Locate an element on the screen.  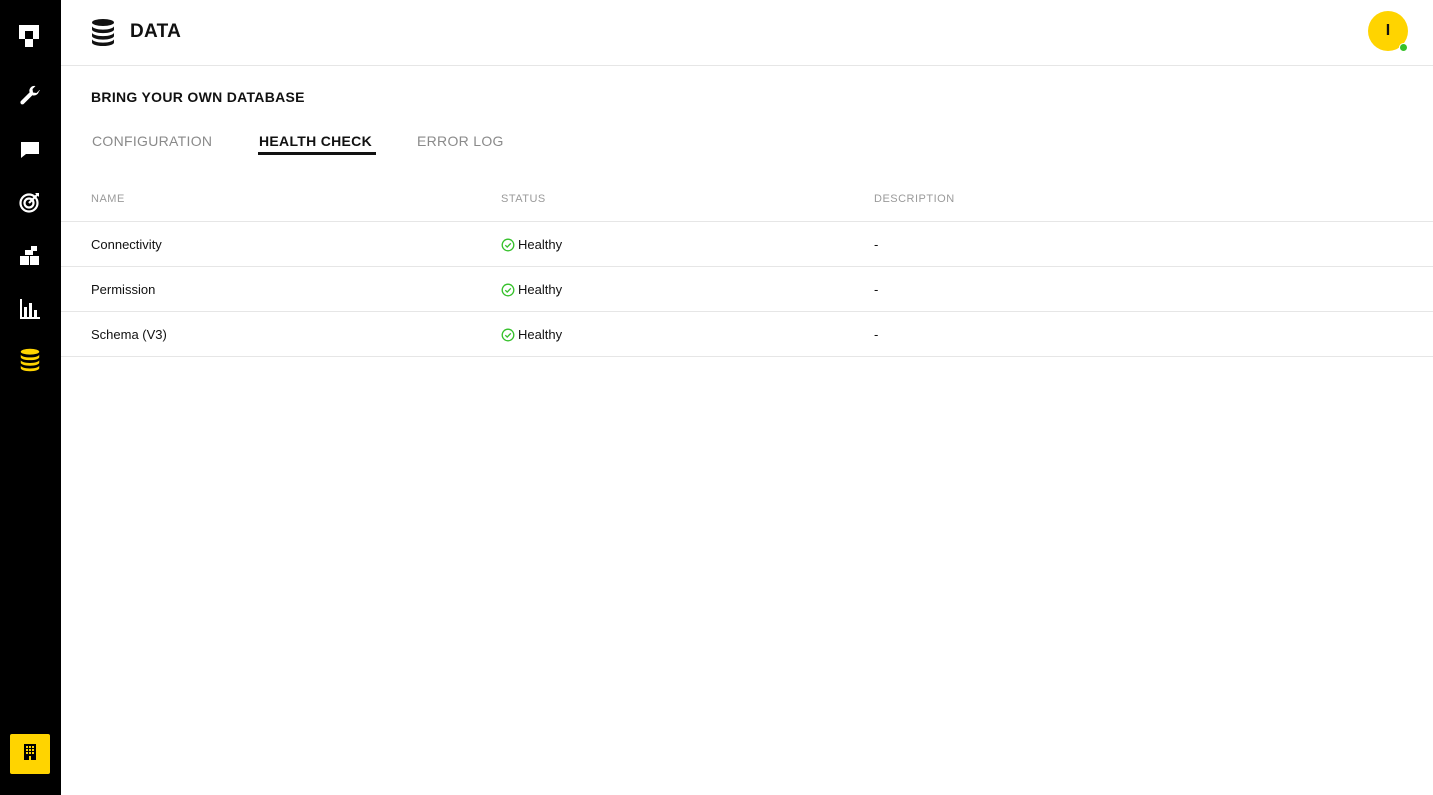
page-title: DATA is located at coordinates (156, 31).